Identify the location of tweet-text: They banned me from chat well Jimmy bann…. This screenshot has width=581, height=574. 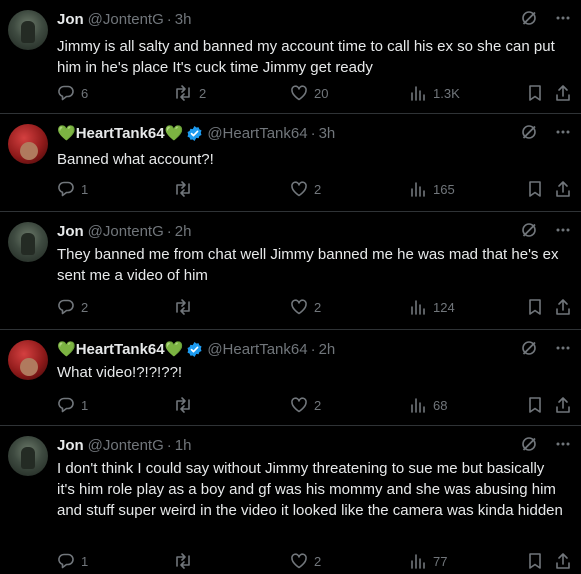
(308, 265).